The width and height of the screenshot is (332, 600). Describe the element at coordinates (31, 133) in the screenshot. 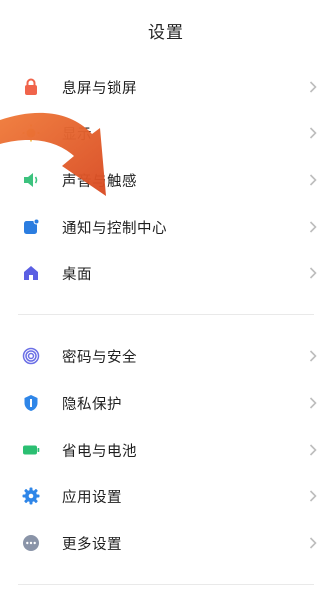

I see `sun-icon` at that location.